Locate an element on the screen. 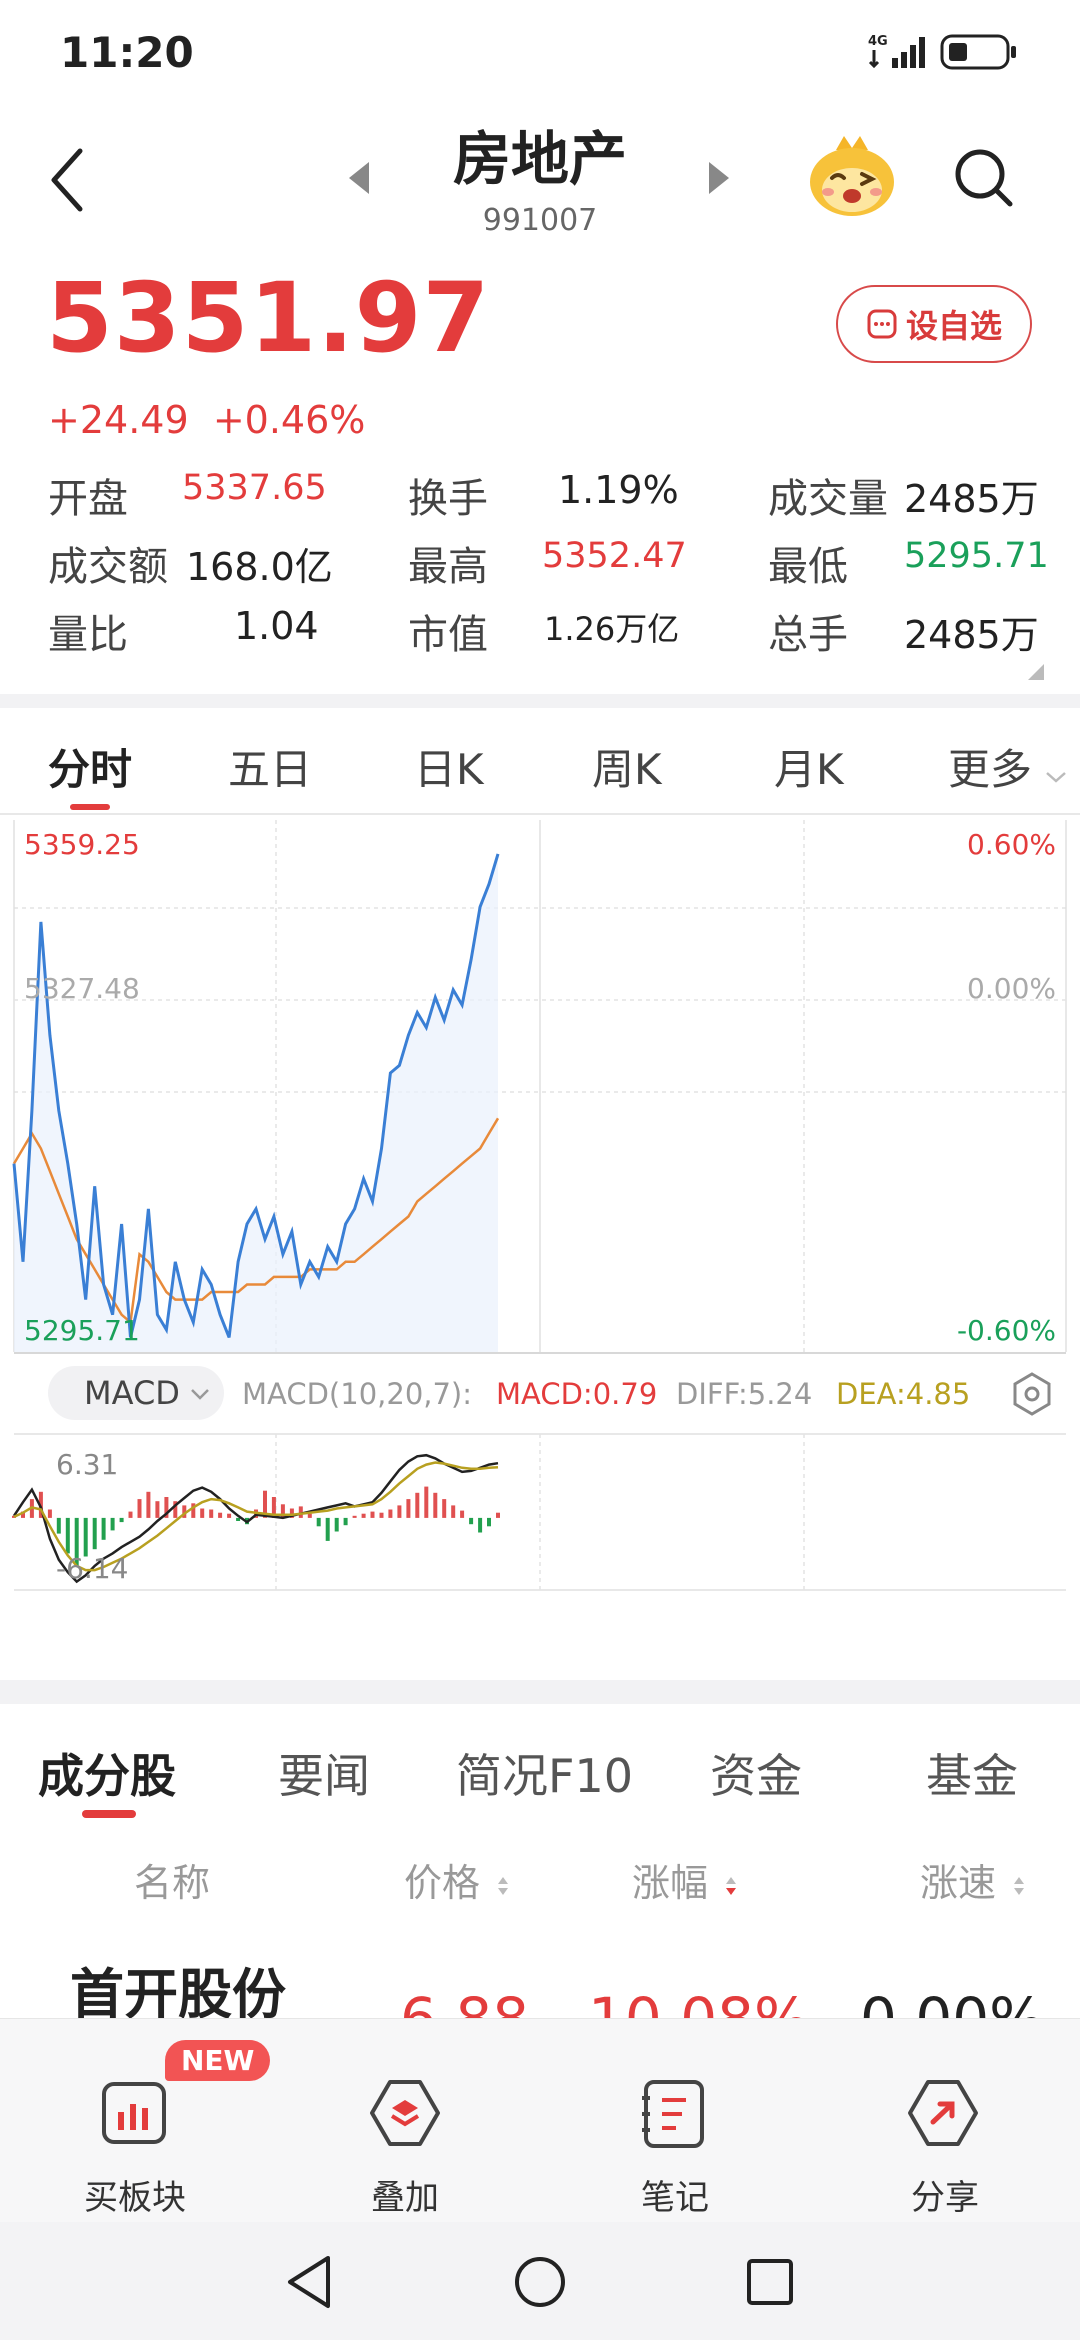 This screenshot has height=2340, width=1080. tab-f10: 简况F10 is located at coordinates (544, 1773).